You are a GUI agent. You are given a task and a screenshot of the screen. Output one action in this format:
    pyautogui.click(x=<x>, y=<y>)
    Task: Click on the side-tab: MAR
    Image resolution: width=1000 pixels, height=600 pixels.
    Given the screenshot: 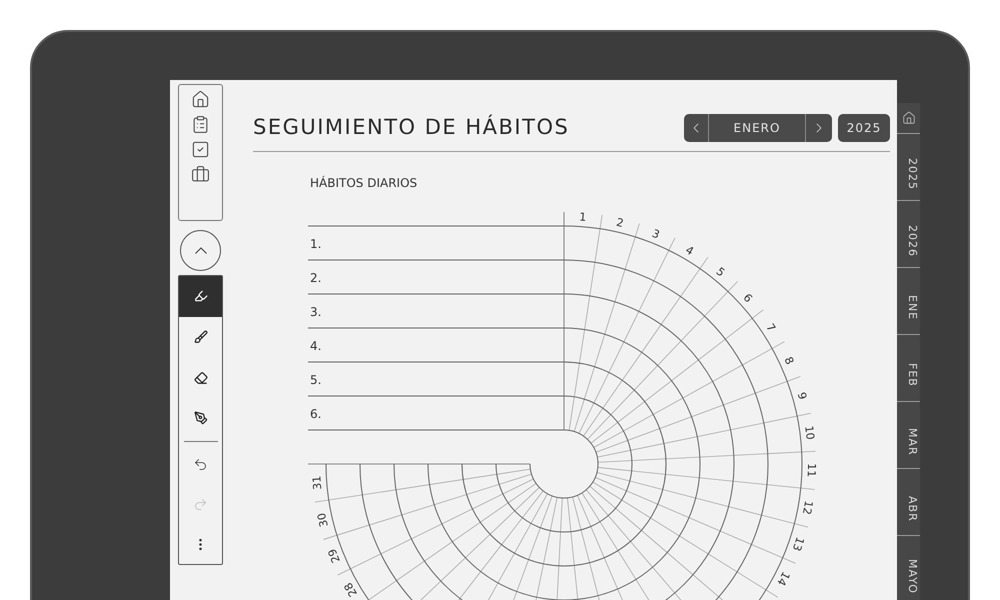 What is the action you would take?
    pyautogui.click(x=908, y=434)
    